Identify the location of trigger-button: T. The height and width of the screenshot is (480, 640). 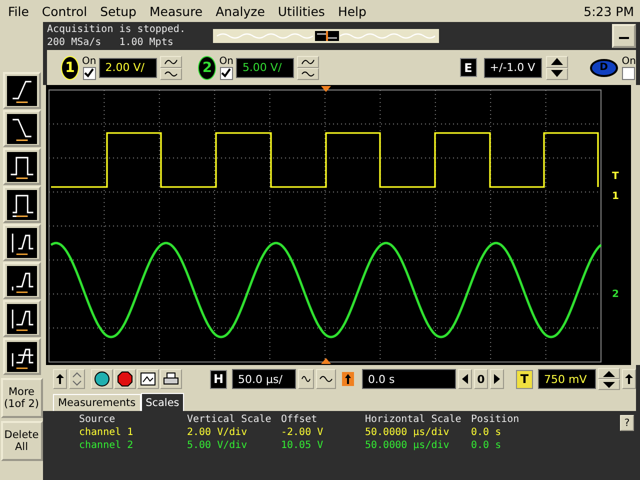
(524, 379).